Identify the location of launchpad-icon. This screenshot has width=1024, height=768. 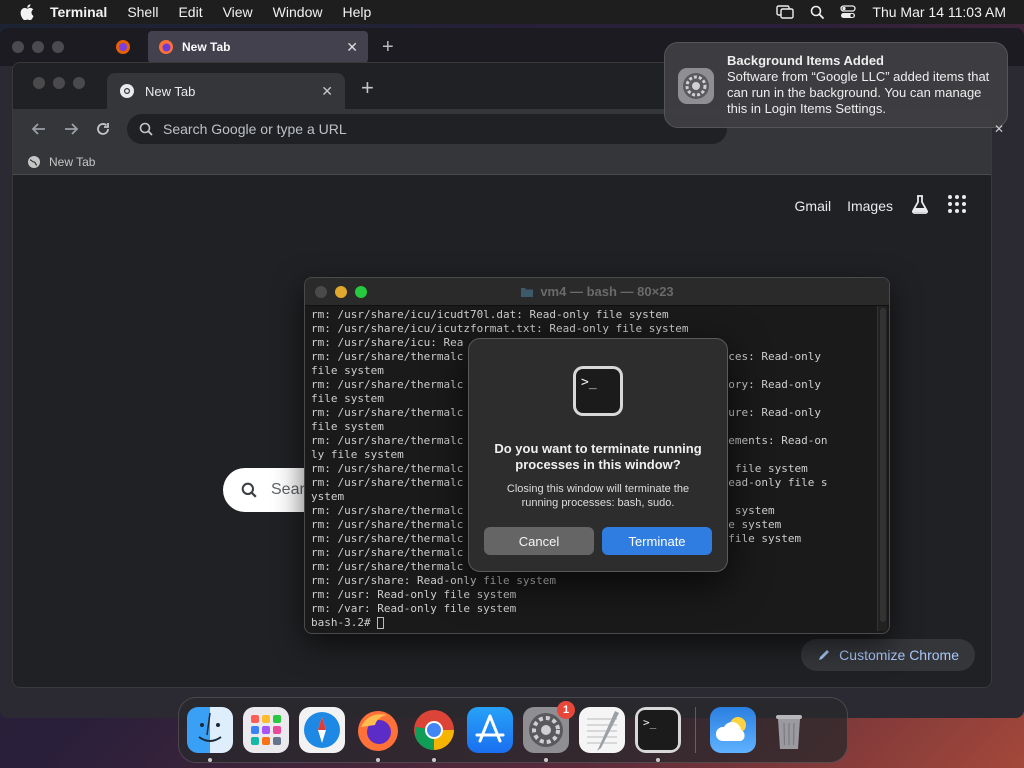
(266, 730).